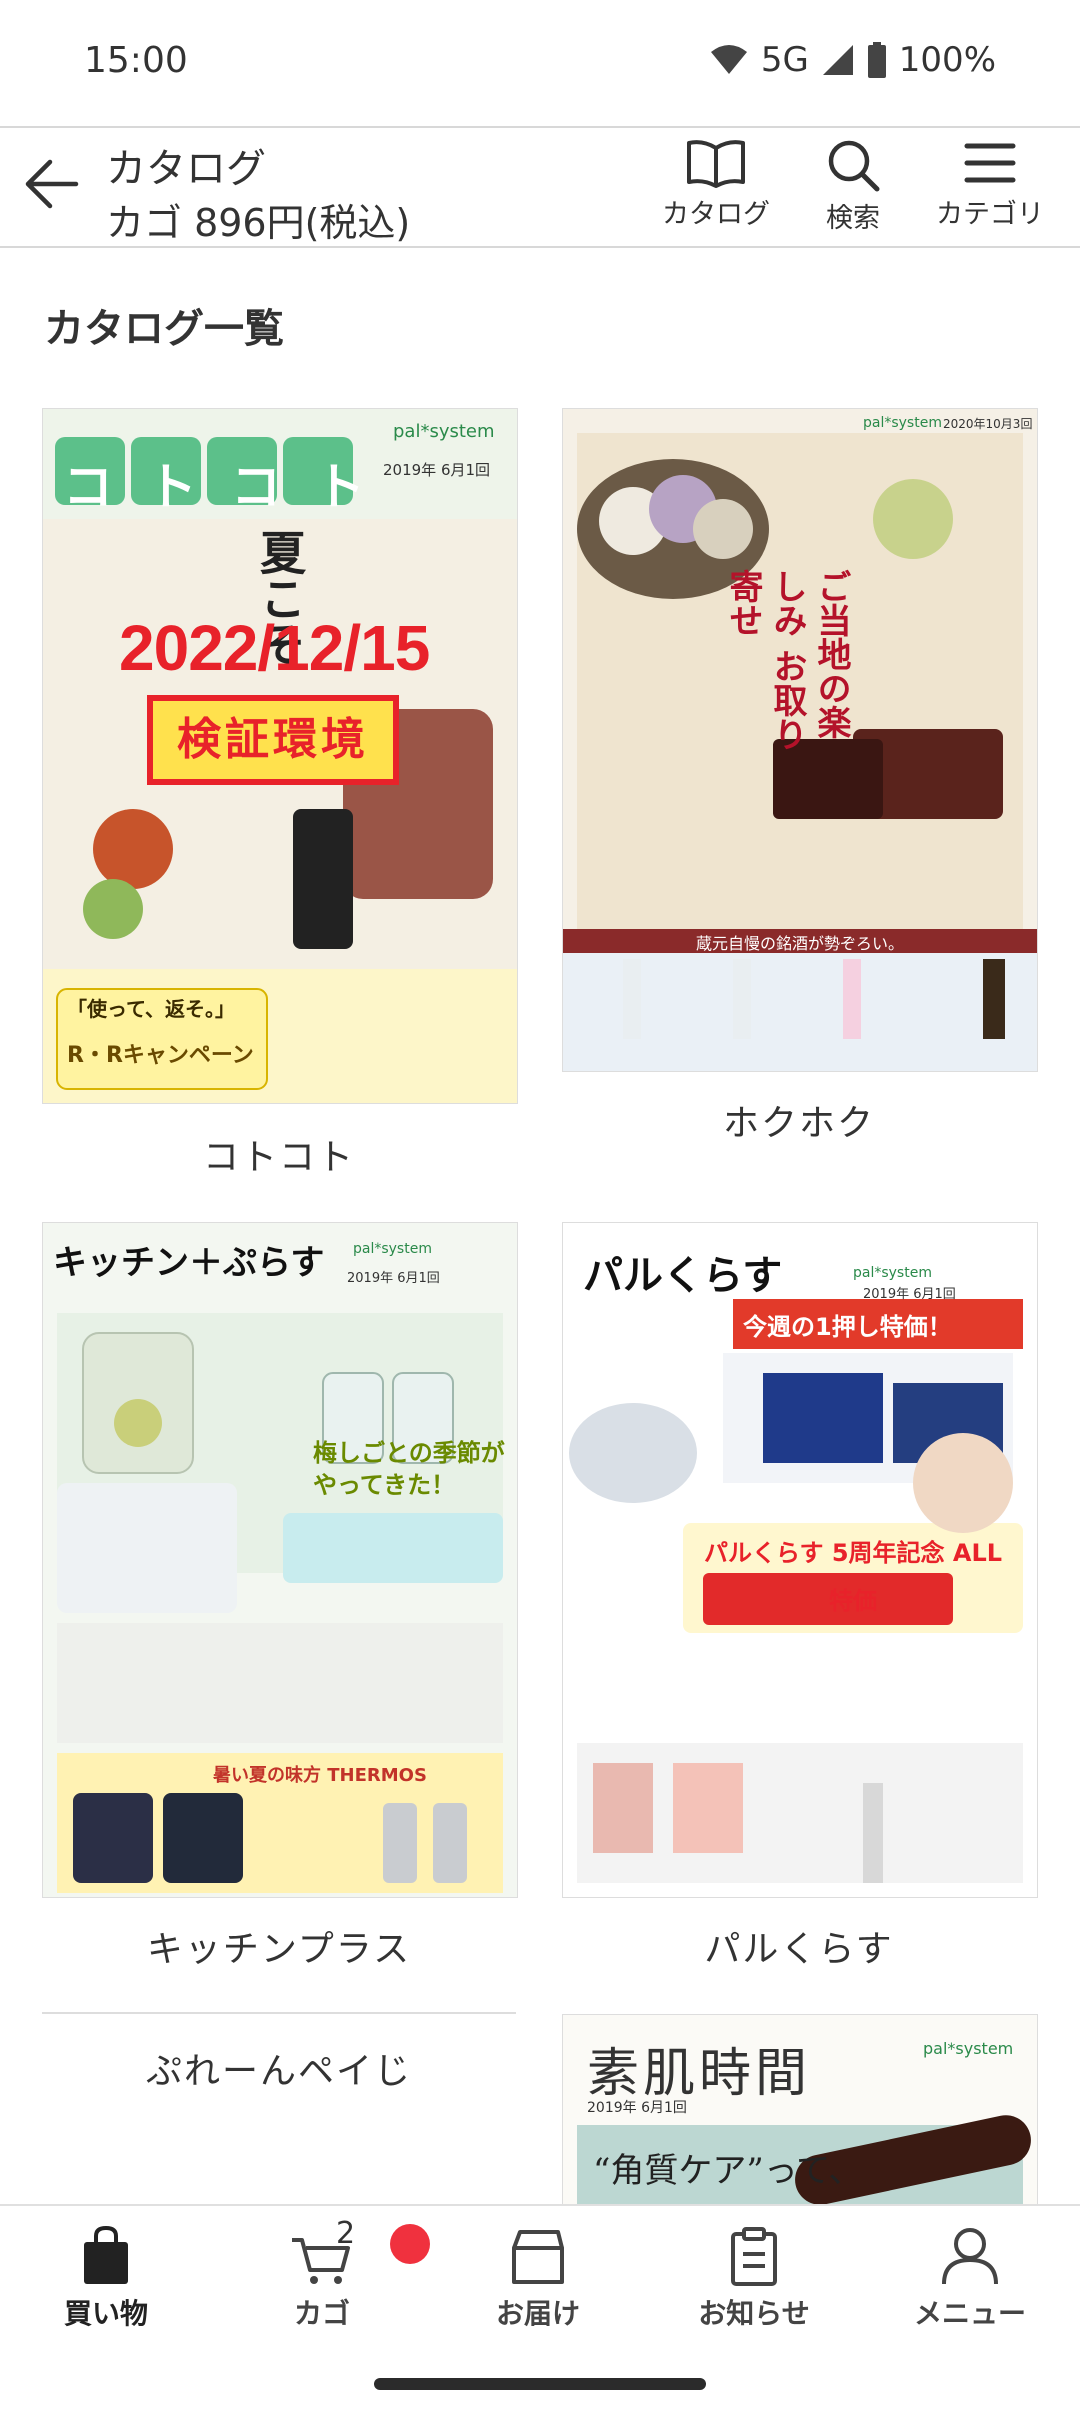 This screenshot has width=1080, height=2414. I want to click on nav-notices-label: お知らせ, so click(754, 2313).